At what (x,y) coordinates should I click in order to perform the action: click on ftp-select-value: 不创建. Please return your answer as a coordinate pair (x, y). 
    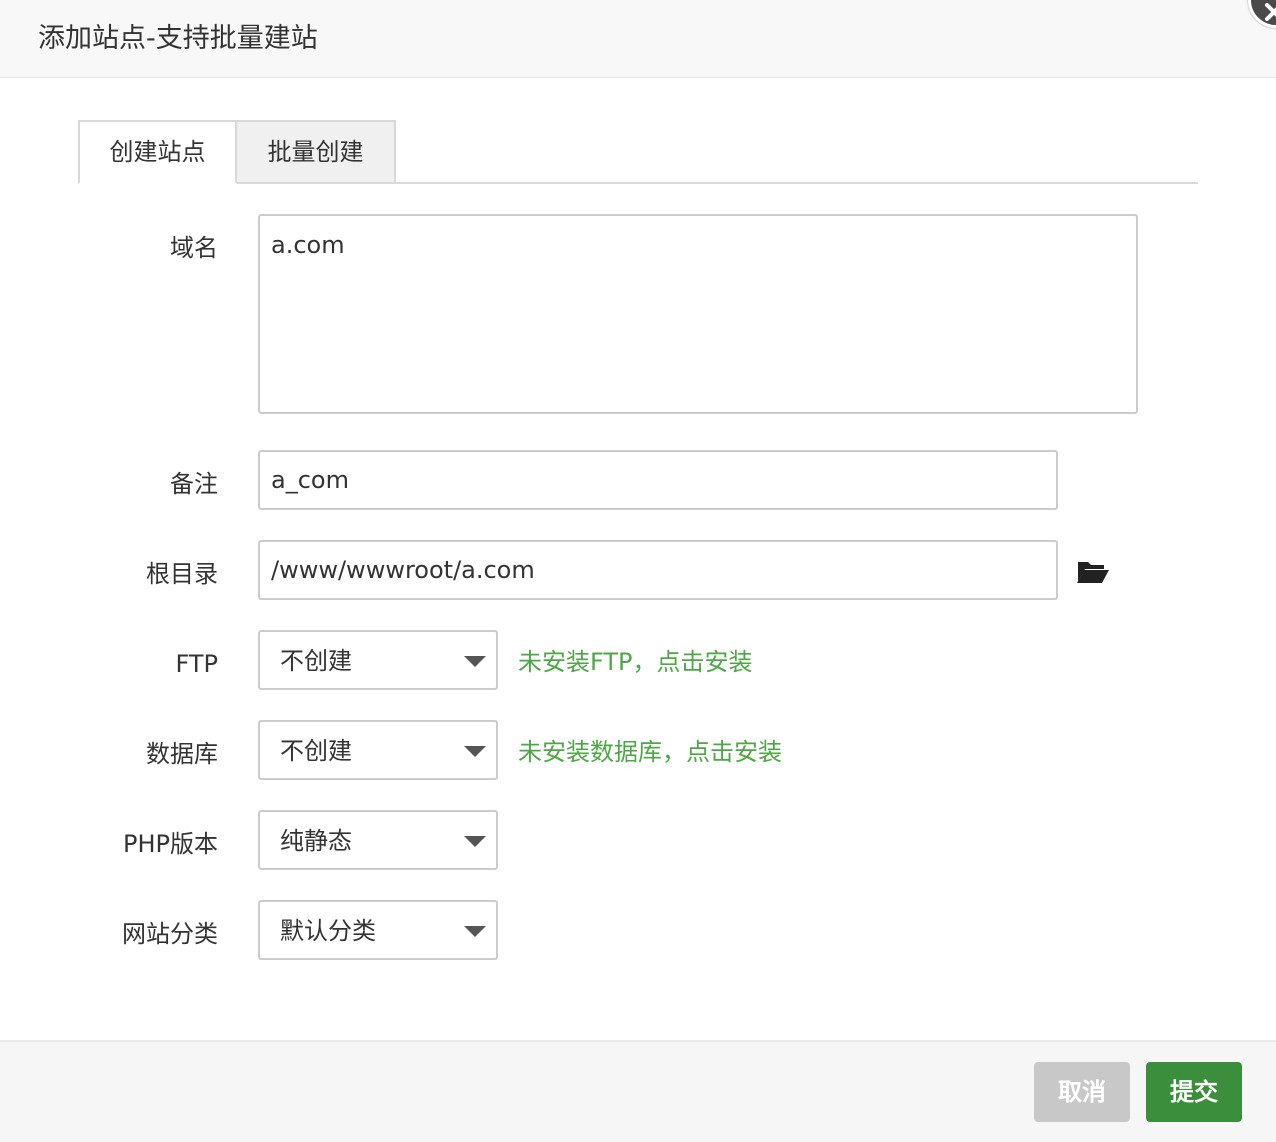
    Looking at the image, I should click on (316, 661).